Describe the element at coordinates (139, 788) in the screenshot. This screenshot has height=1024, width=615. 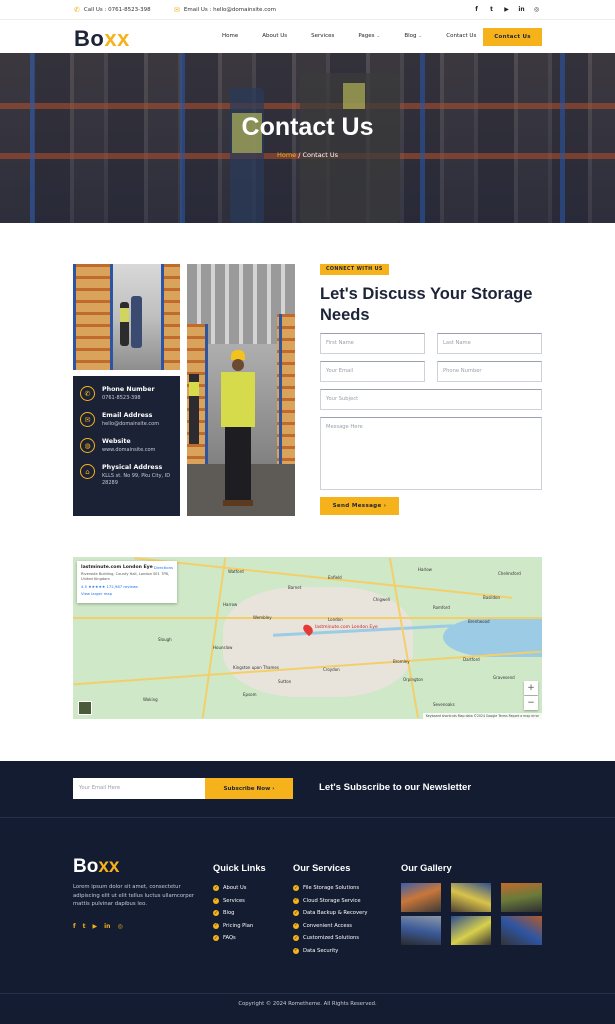
I see `newsletter-email-input: Your Email Here` at that location.